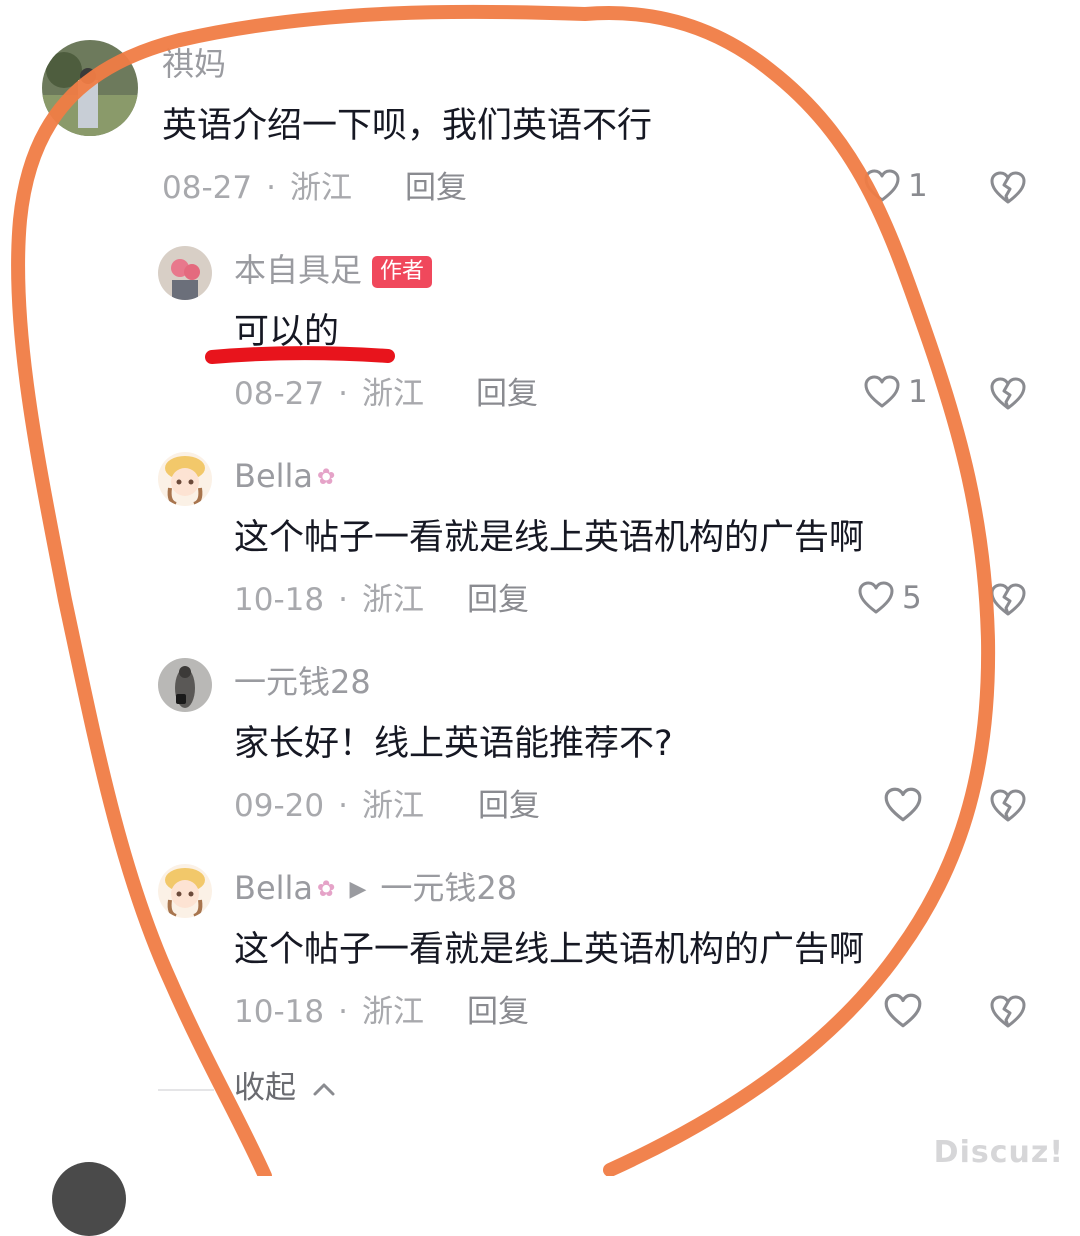 Image resolution: width=1080 pixels, height=1236 pixels. I want to click on collapse-label: 收起, so click(265, 1088).